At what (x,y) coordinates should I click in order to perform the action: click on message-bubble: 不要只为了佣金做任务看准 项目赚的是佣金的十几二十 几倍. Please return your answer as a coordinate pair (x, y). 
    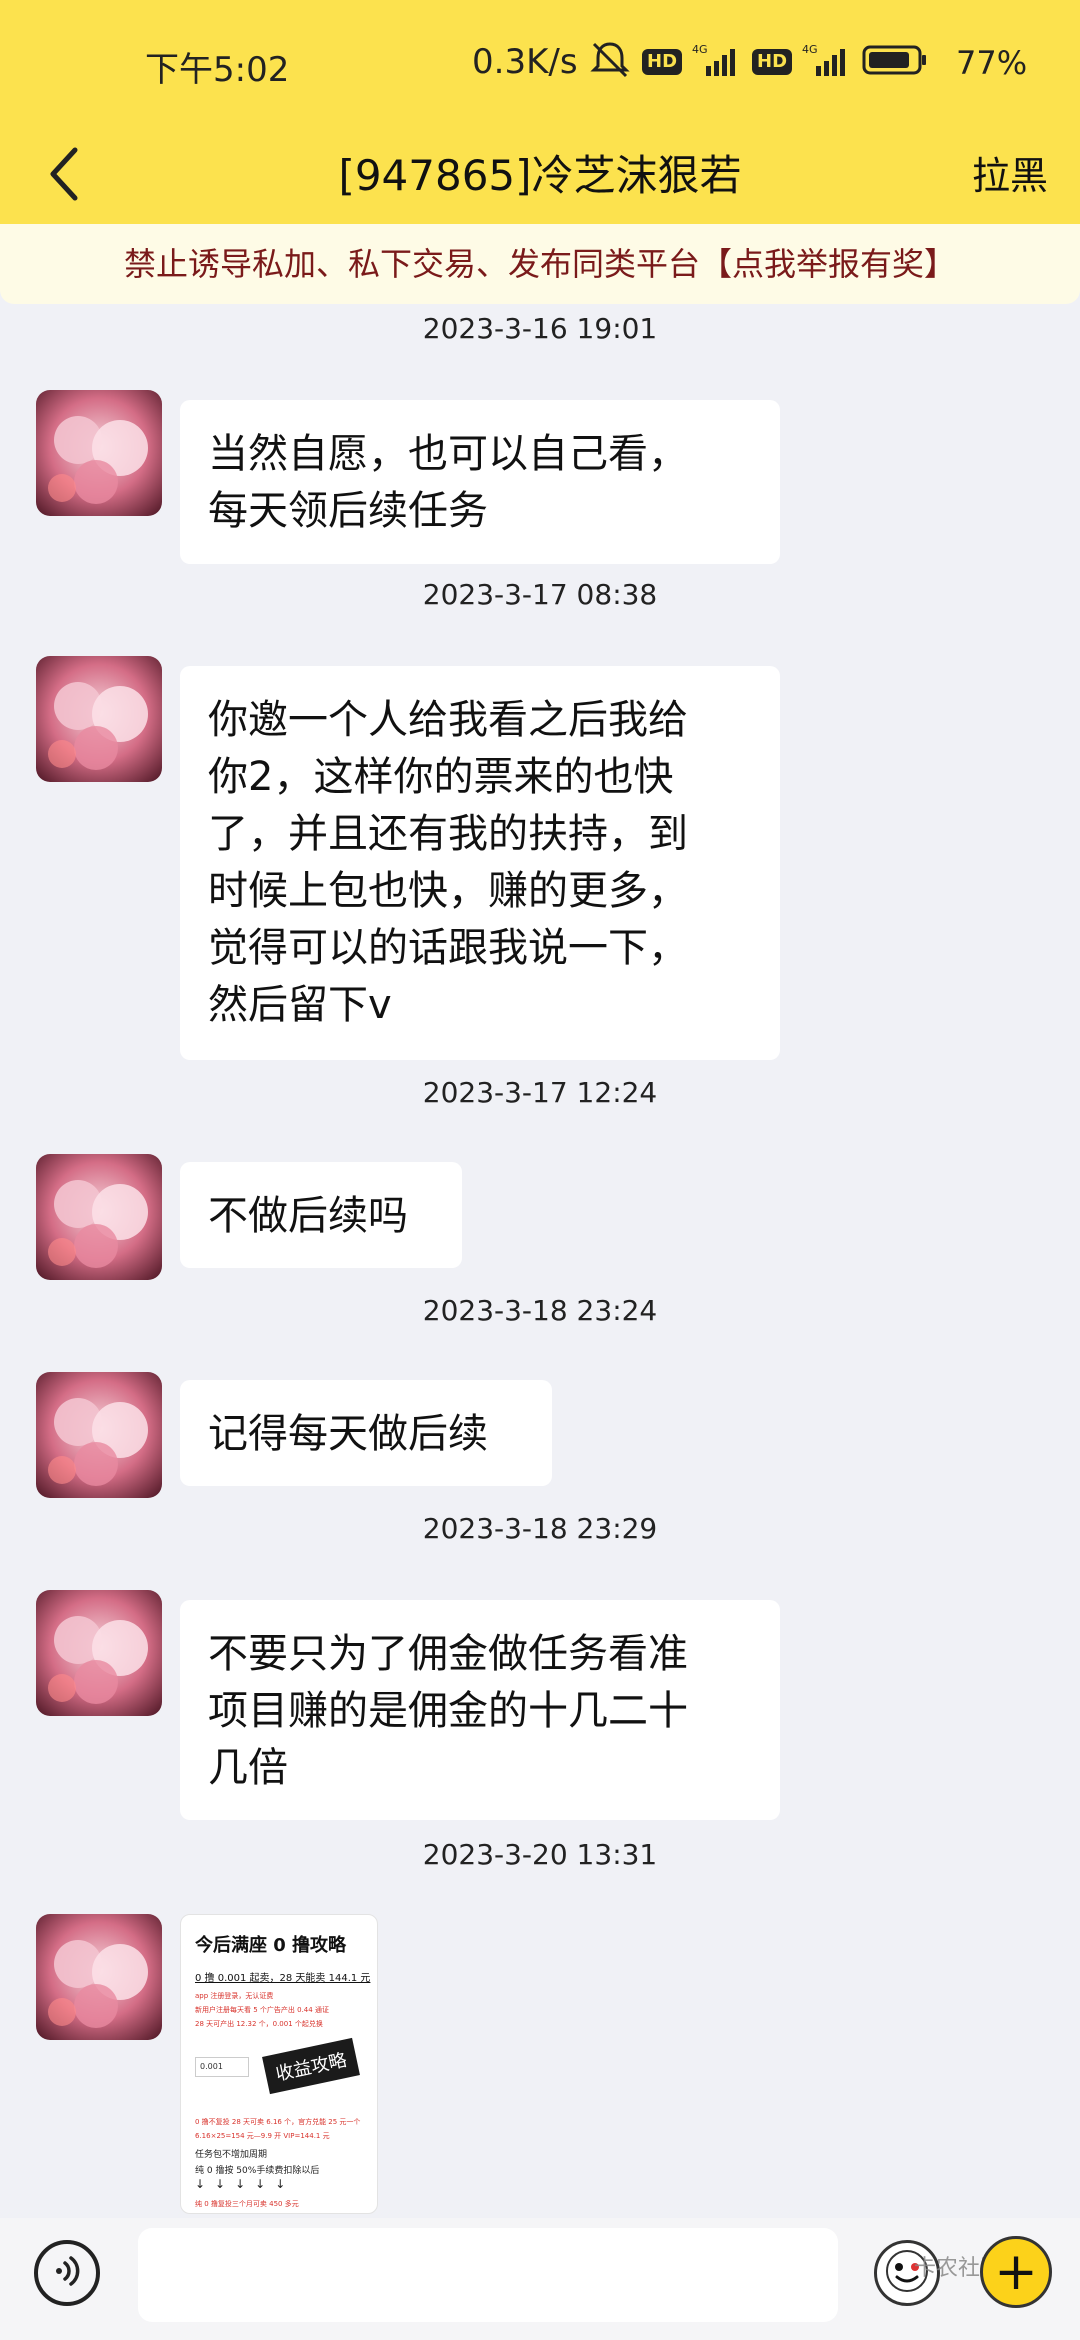
    Looking at the image, I should click on (480, 1710).